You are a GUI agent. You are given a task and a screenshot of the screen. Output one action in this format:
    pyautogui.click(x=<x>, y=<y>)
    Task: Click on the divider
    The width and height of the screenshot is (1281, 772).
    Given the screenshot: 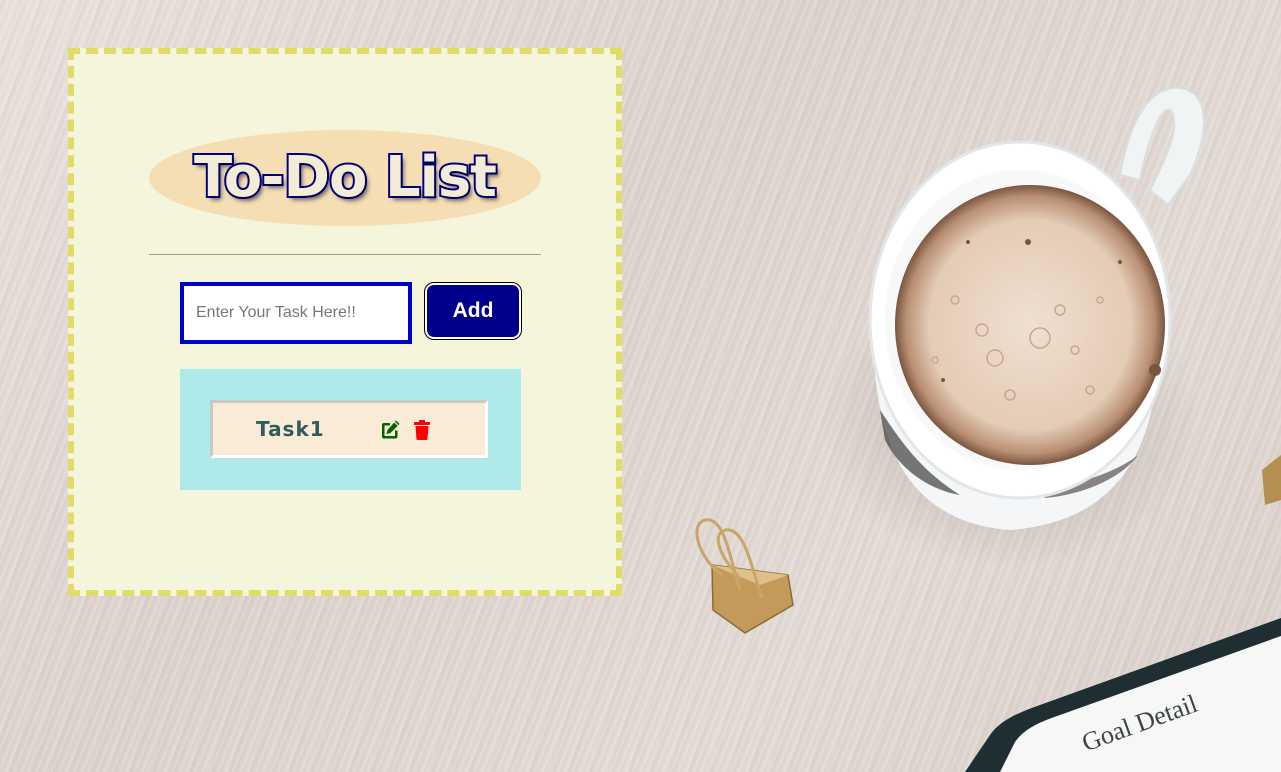 What is the action you would take?
    pyautogui.click(x=345, y=254)
    